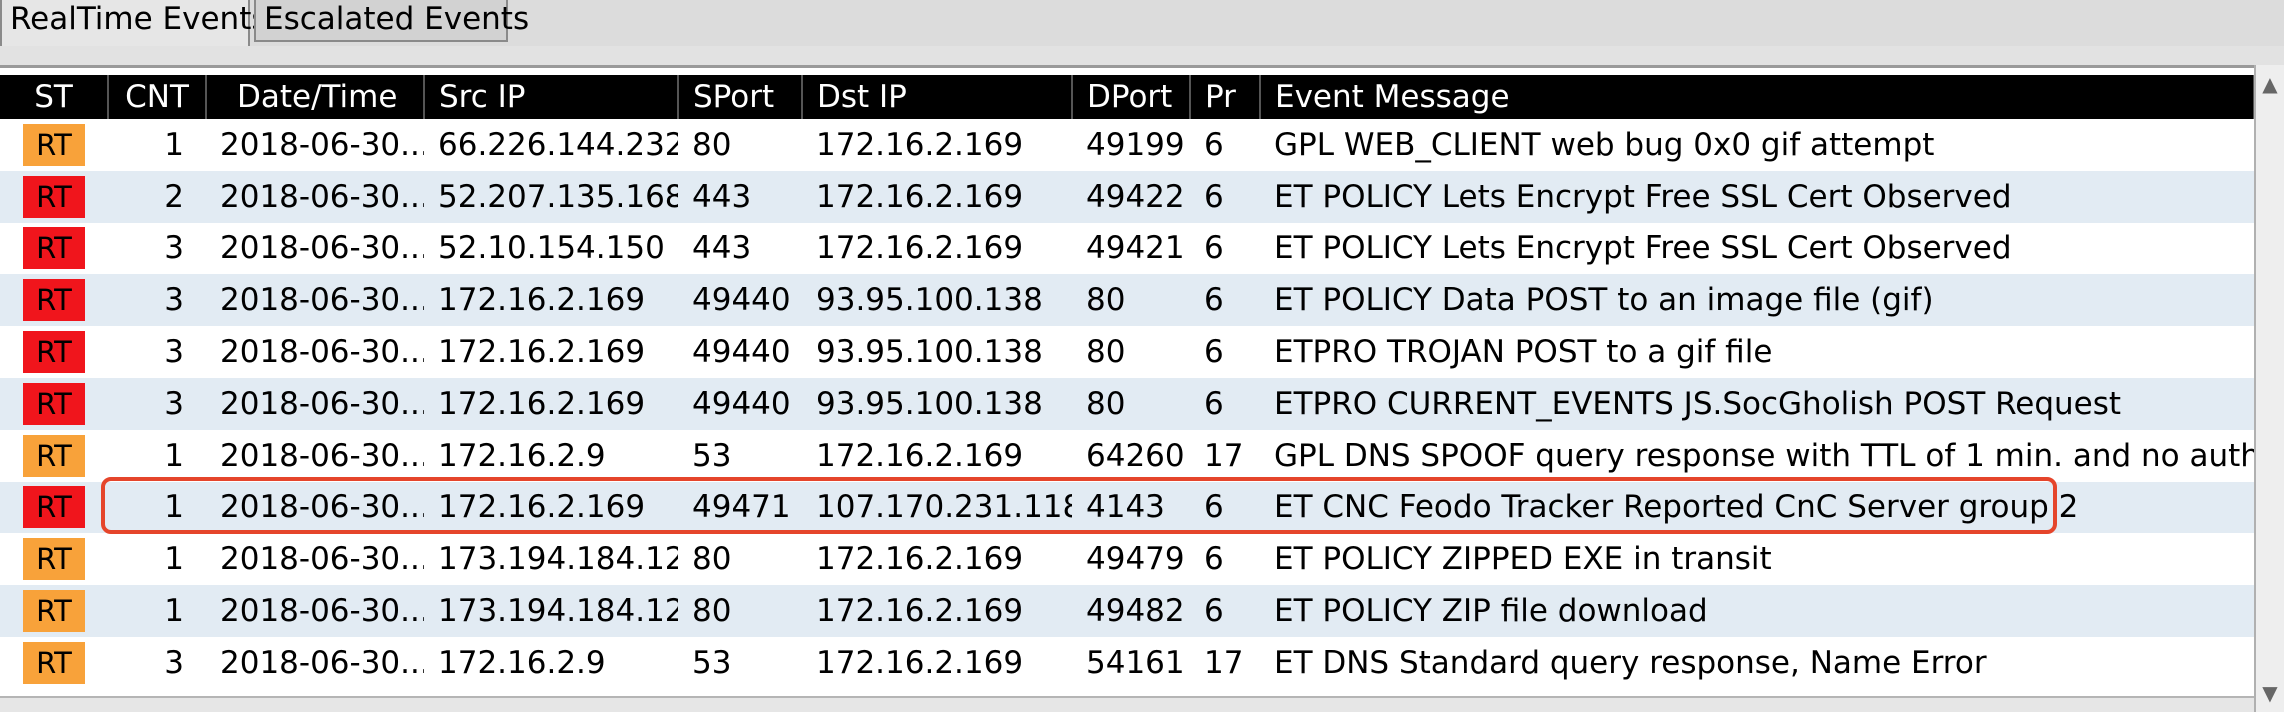 Image resolution: width=2284 pixels, height=712 pixels. Describe the element at coordinates (1142, 55) in the screenshot. I see `toolbar-spacer` at that location.